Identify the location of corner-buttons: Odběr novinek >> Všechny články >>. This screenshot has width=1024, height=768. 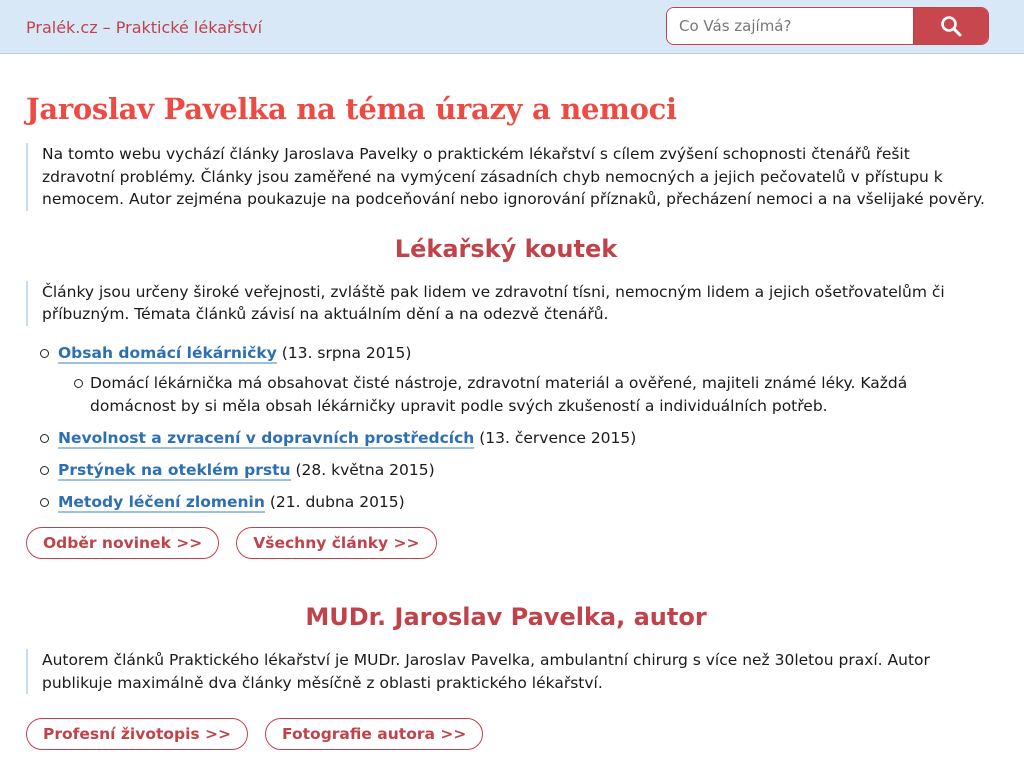
(506, 543).